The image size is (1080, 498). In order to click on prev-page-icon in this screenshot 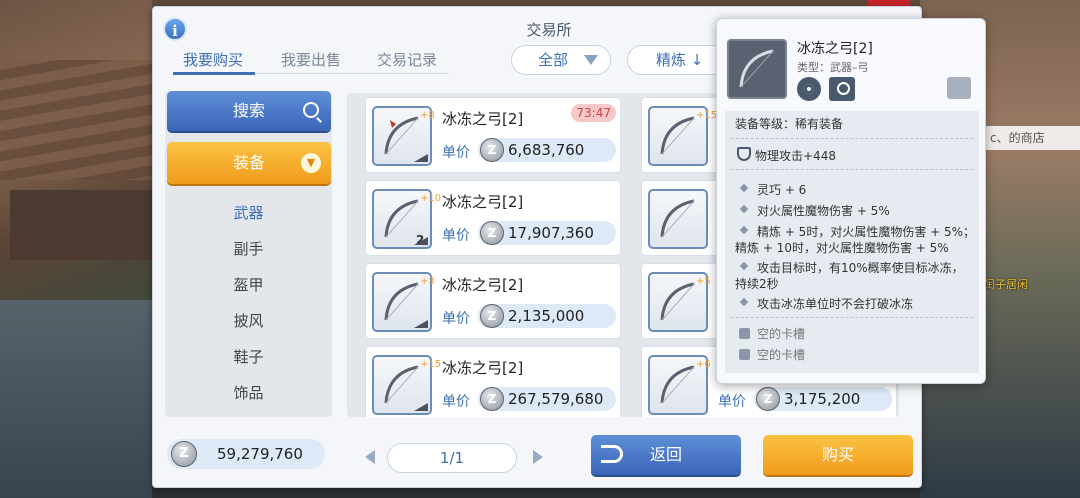, I will do `click(370, 457)`.